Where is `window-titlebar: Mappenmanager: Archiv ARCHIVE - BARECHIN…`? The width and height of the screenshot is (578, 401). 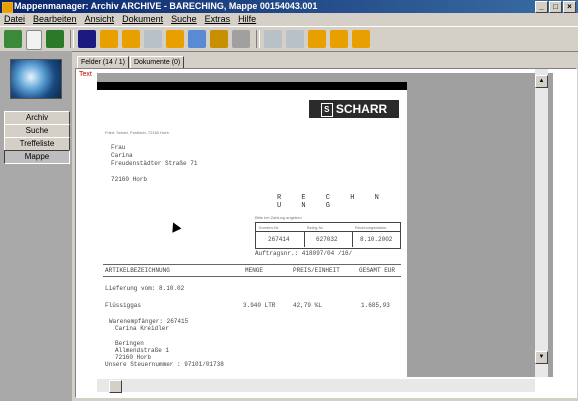 window-titlebar: Mappenmanager: Archiv ARCHIVE - BARECHIN… is located at coordinates (289, 6).